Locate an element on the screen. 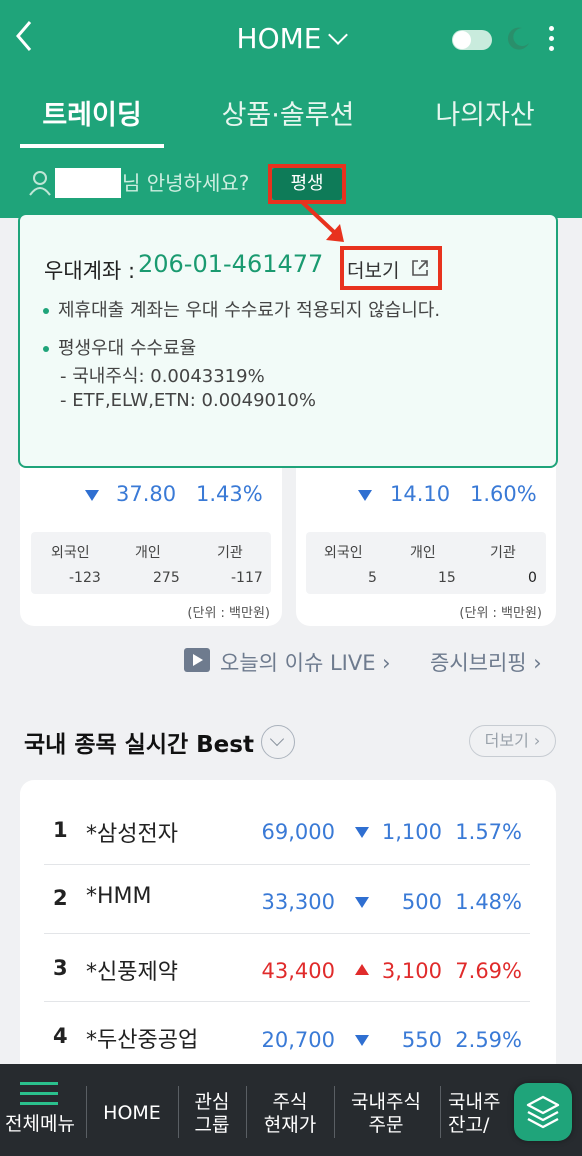 The height and width of the screenshot is (1156, 582). best-more-button: 더보기 › is located at coordinates (512, 741).